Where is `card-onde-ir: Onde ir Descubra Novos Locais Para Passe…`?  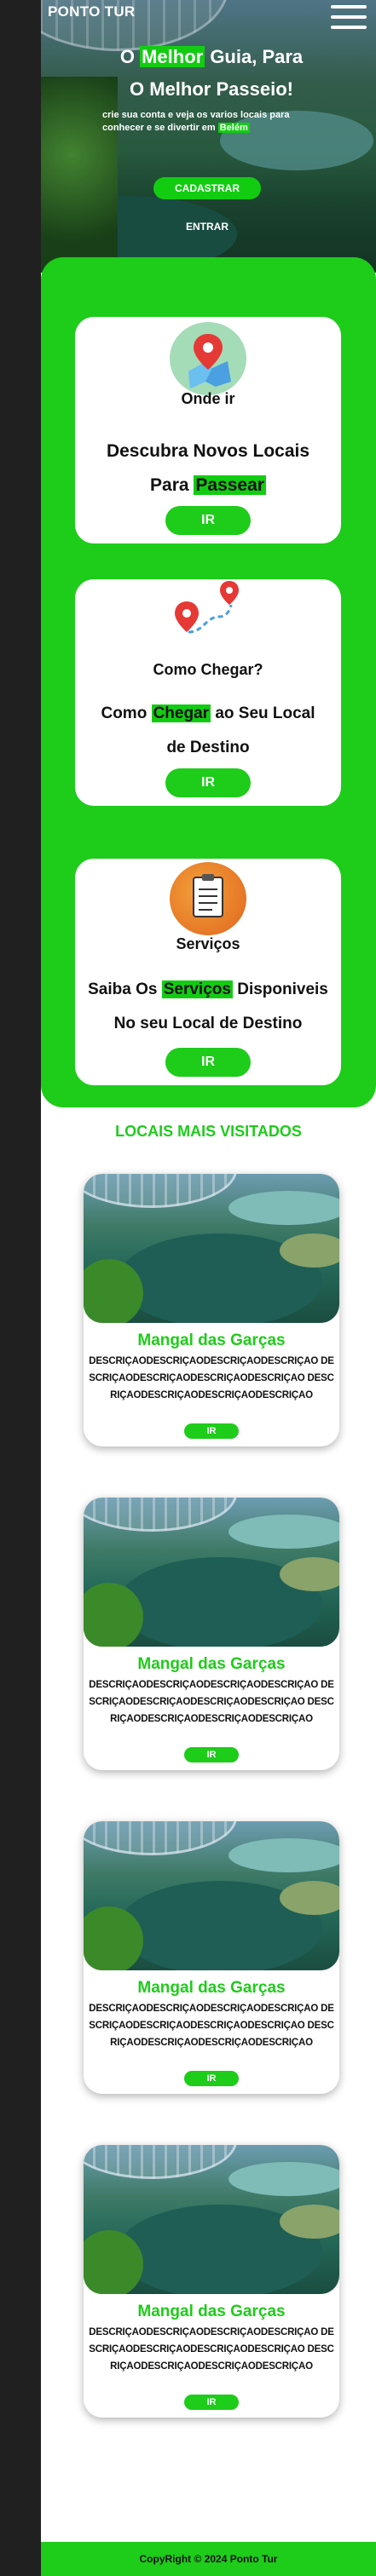
card-onde-ir: Onde ir Descubra Novos Locais Para Passe… is located at coordinates (208, 430).